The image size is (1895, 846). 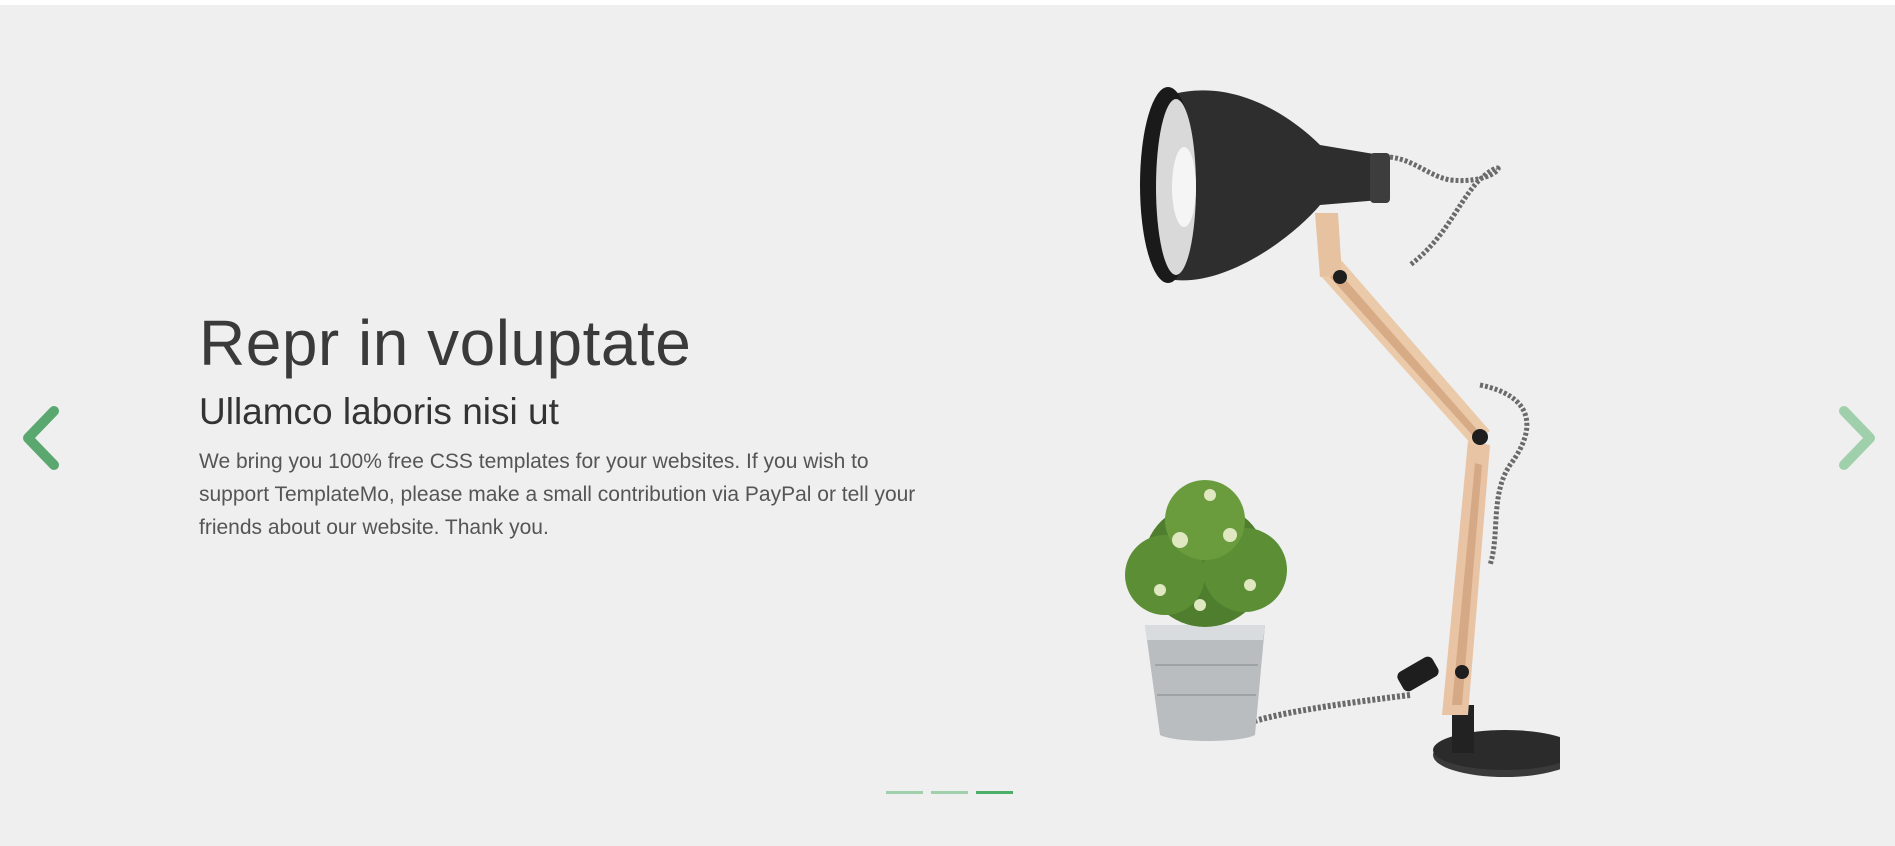 What do you see at coordinates (379, 411) in the screenshot?
I see `slide-subtitle: Ullamco laboris nisi ut` at bounding box center [379, 411].